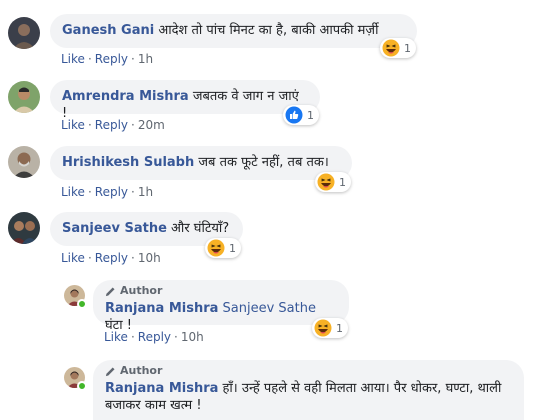  Describe the element at coordinates (269, 308) in the screenshot. I see `mention-link: Sanjeev Sathe` at that location.